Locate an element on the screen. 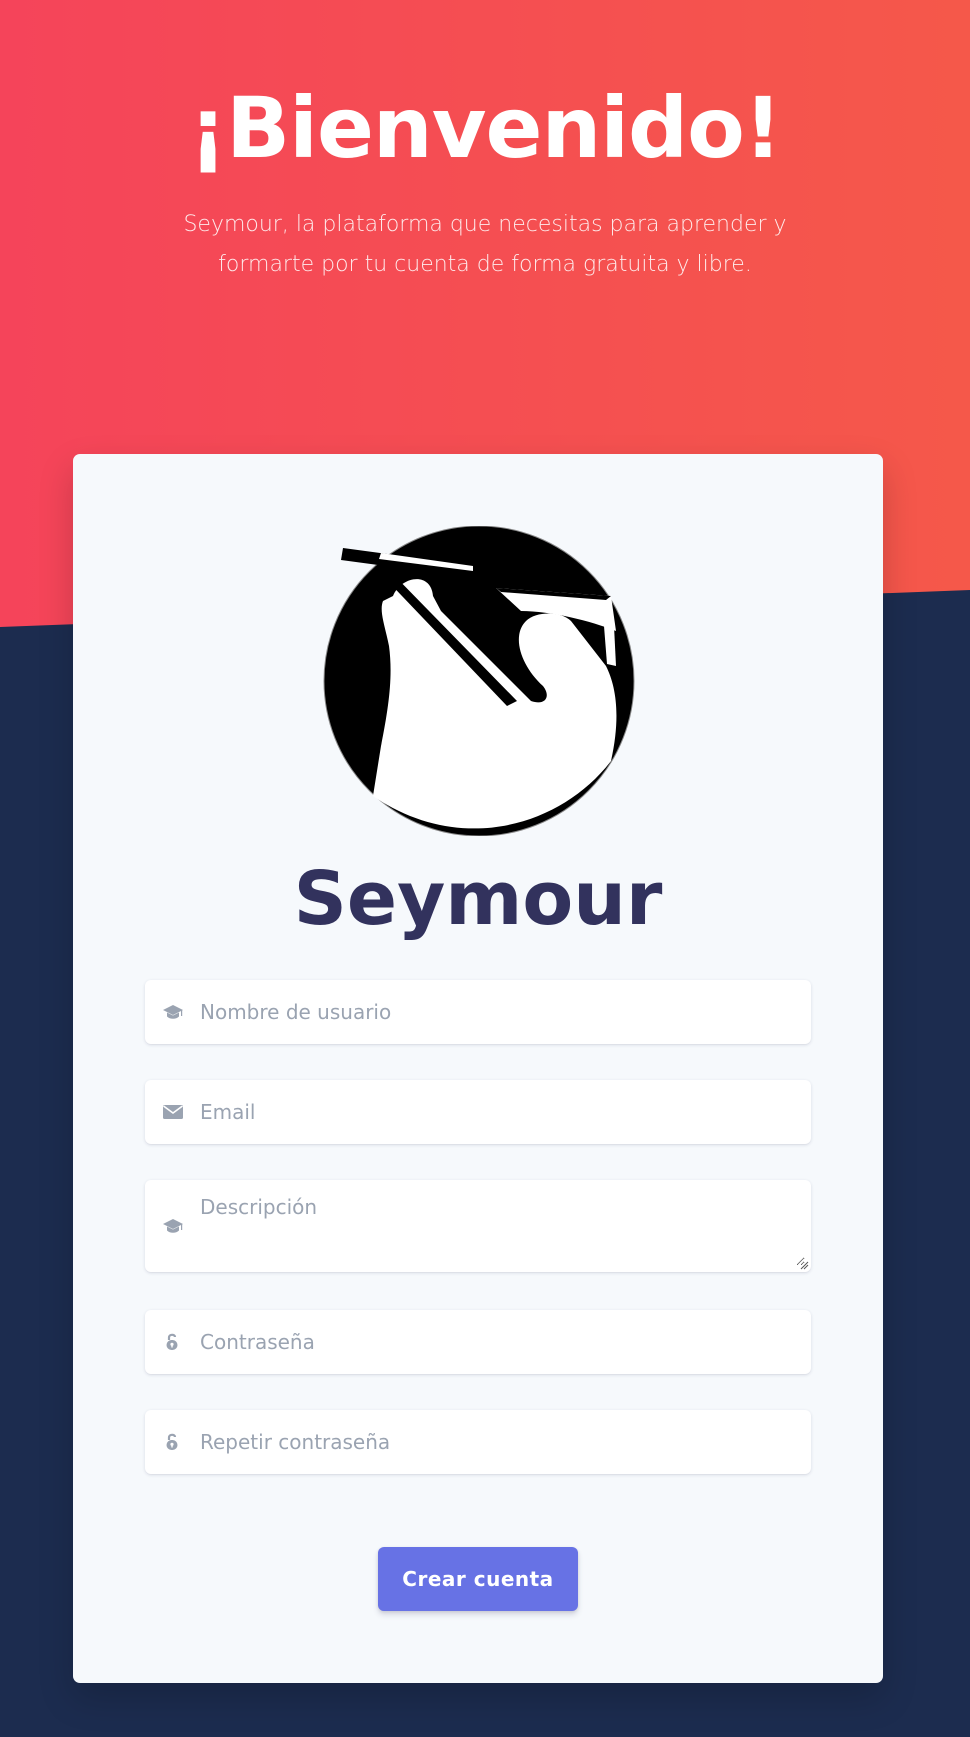  username-field is located at coordinates (478, 1012).